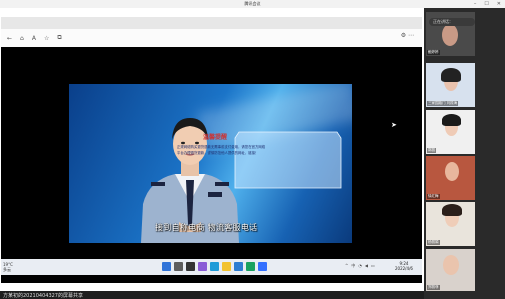 The height and width of the screenshot is (299, 505). What do you see at coordinates (443, 103) in the screenshot?
I see `participant-name: 三家园路门 刘振海` at bounding box center [443, 103].